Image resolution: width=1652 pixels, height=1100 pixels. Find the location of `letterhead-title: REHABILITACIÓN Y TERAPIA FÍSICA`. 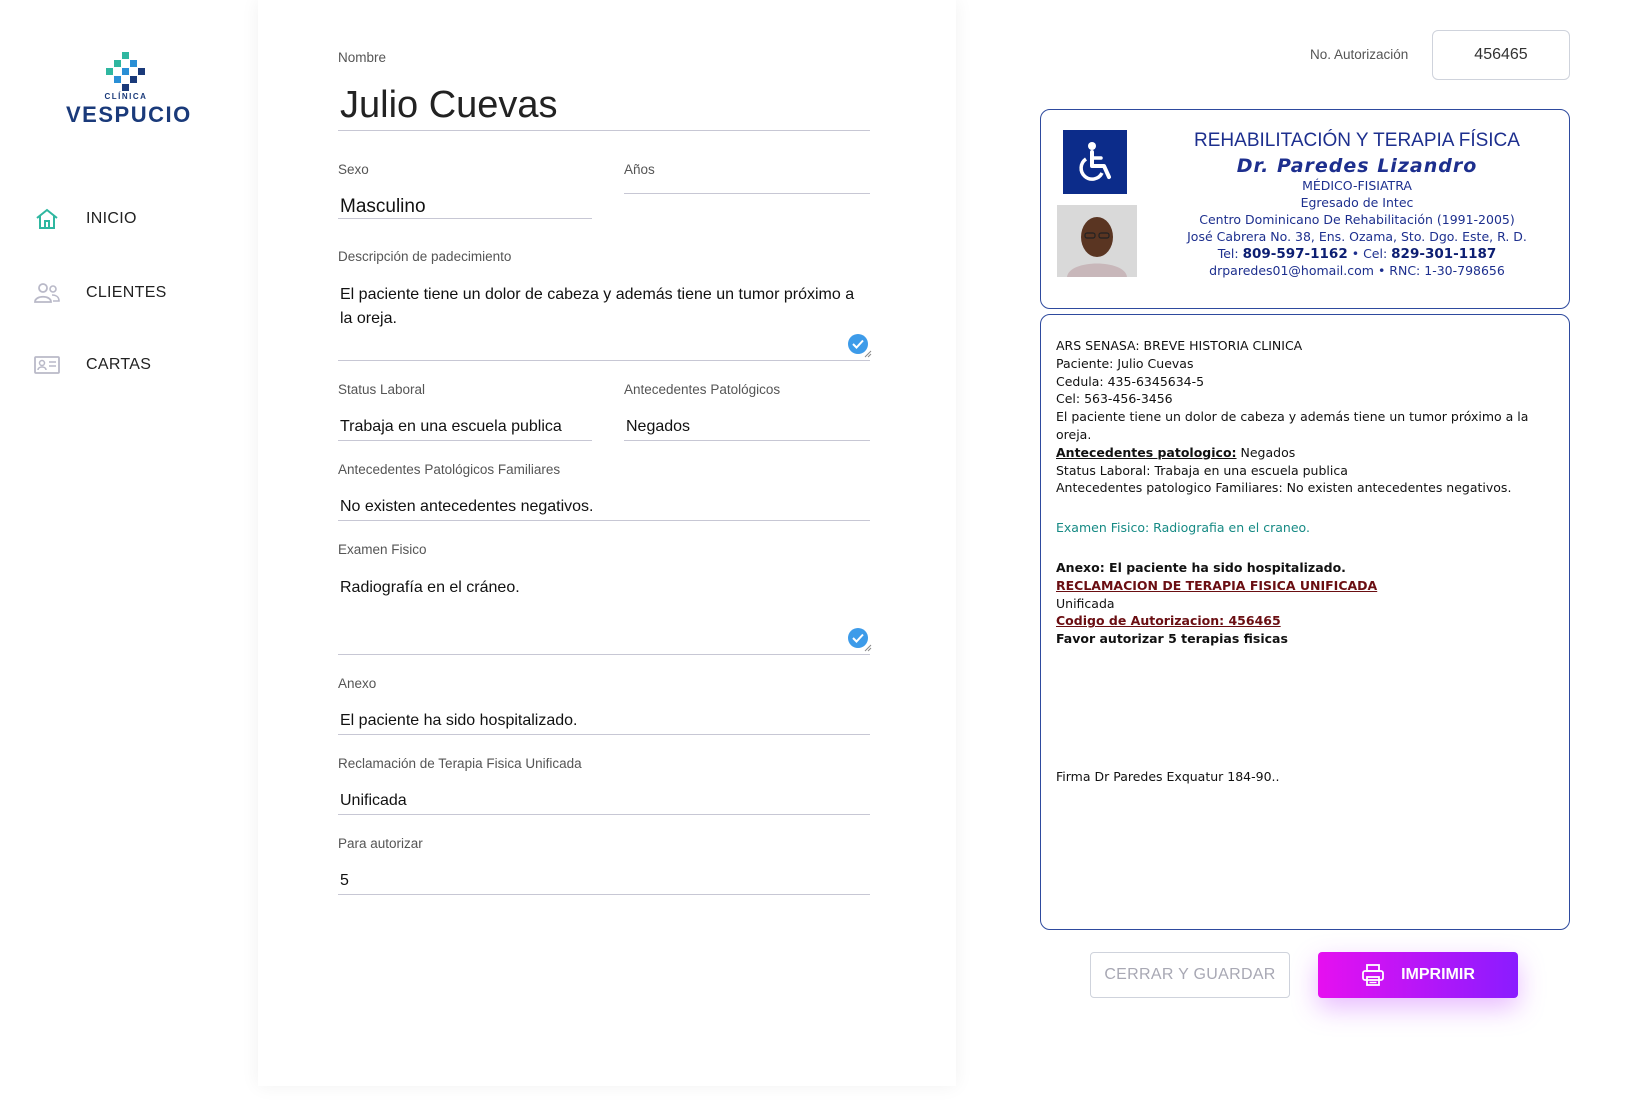

letterhead-title: REHABILITACIÓN Y TERAPIA FÍSICA is located at coordinates (1357, 140).